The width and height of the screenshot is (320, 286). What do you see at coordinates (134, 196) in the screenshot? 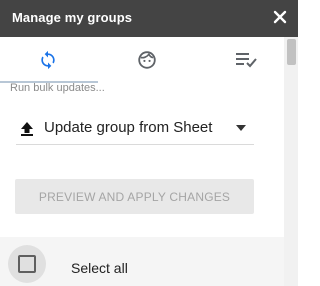
I see `preview-apply-button: PREVIEW AND APPLY CHANGES` at bounding box center [134, 196].